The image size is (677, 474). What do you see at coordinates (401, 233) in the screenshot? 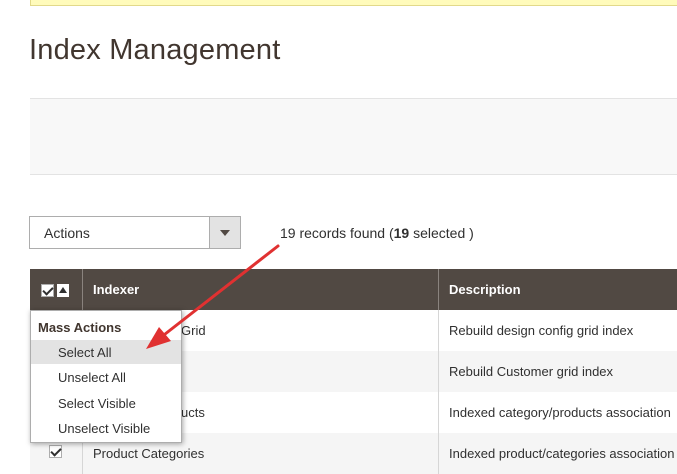
I see `selected-count: 19` at bounding box center [401, 233].